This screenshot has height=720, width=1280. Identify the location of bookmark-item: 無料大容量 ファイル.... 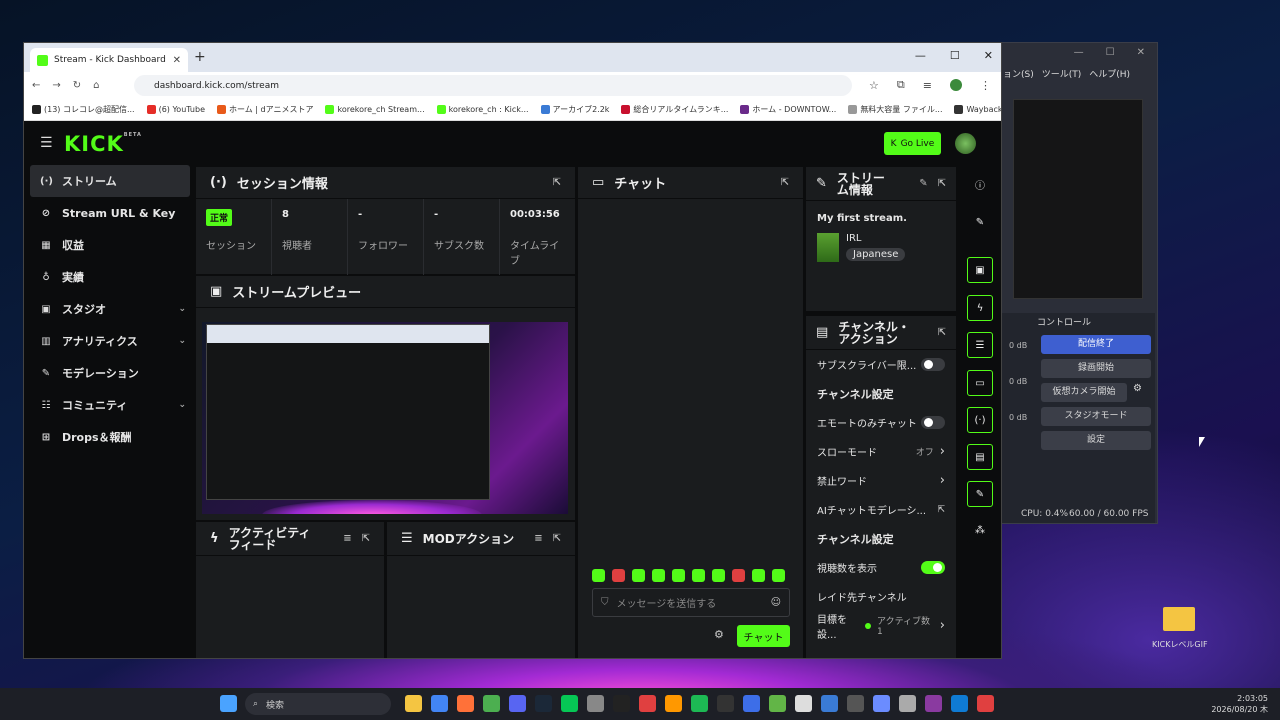
(895, 109).